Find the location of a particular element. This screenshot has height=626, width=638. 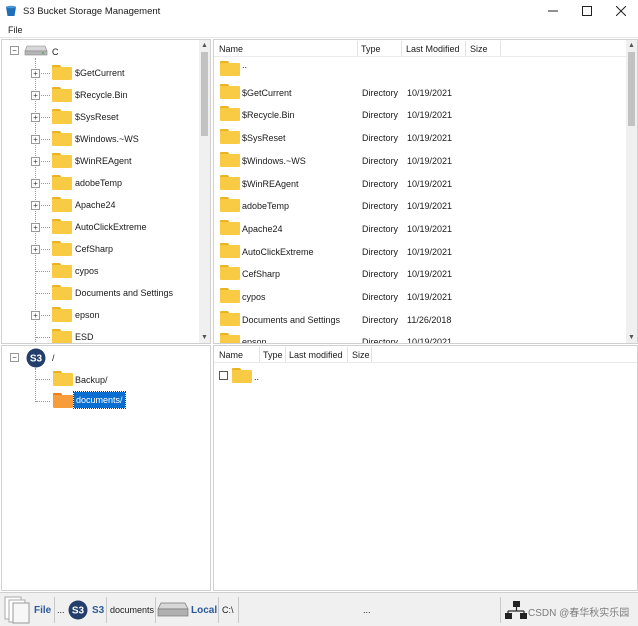

table-row: CefSharp Directory 10/19/2021 is located at coordinates (425, 273).